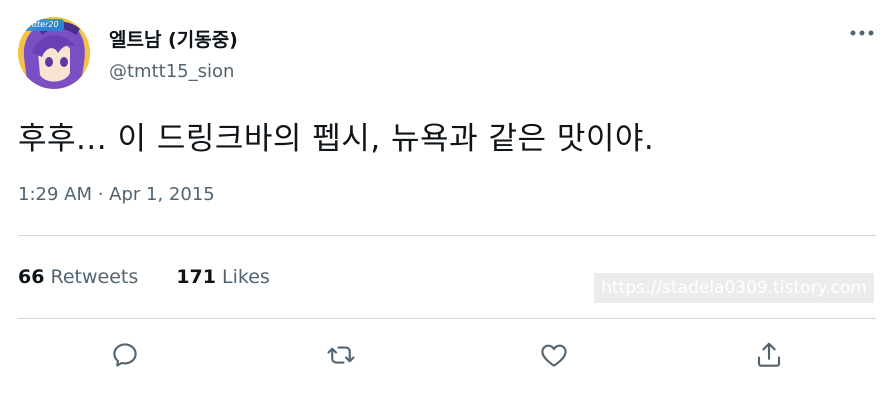 This screenshot has width=894, height=409. Describe the element at coordinates (246, 277) in the screenshot. I see `likes-label: Likes` at that location.